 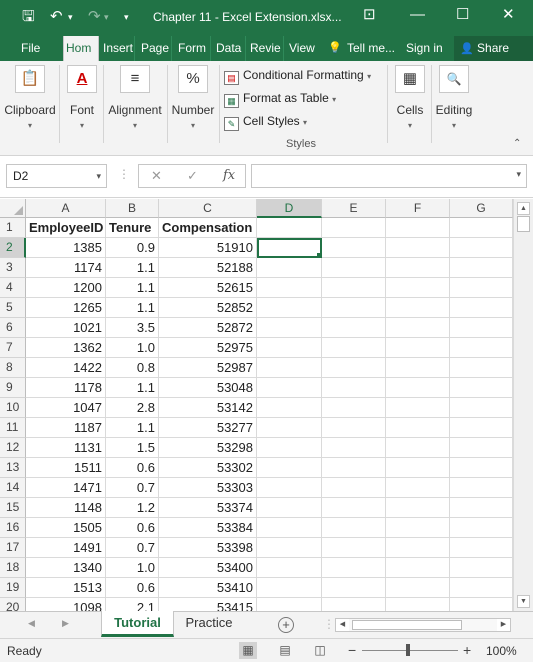 I want to click on enter-icon: ✓, so click(x=192, y=176).